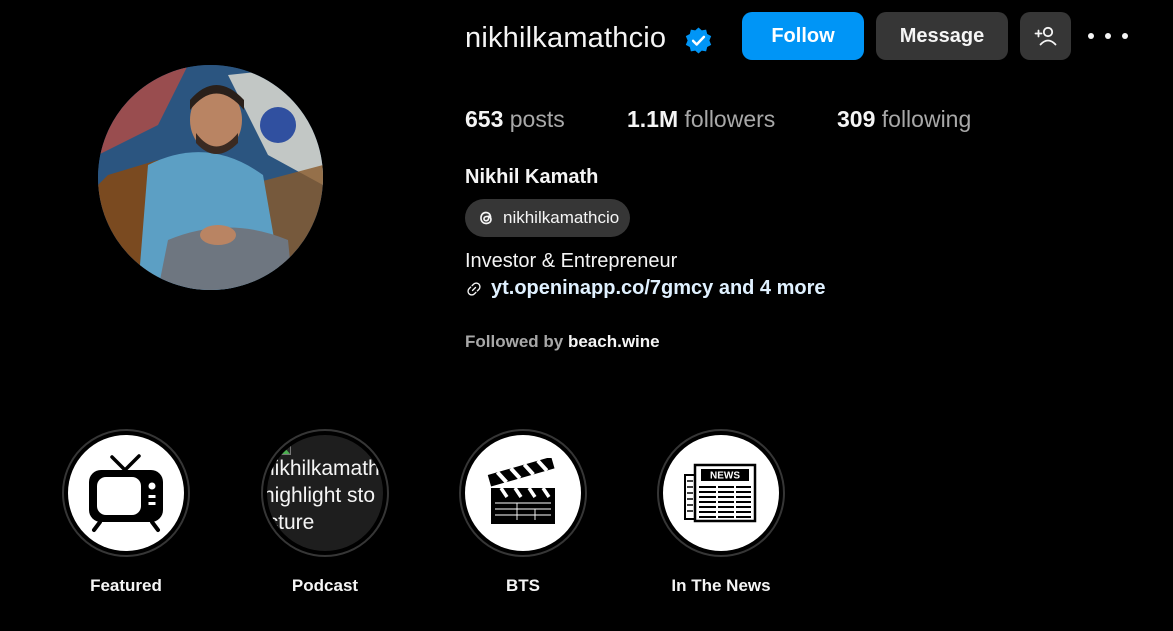 The image size is (1173, 631). Describe the element at coordinates (325, 585) in the screenshot. I see `highlight-label: Podcast` at that location.